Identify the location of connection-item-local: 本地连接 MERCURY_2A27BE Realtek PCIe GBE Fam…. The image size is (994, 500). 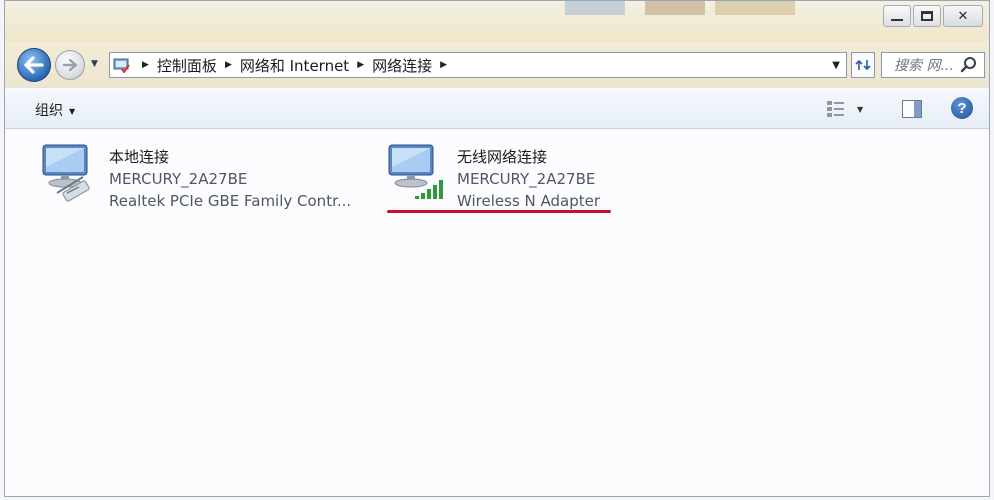
(194, 176).